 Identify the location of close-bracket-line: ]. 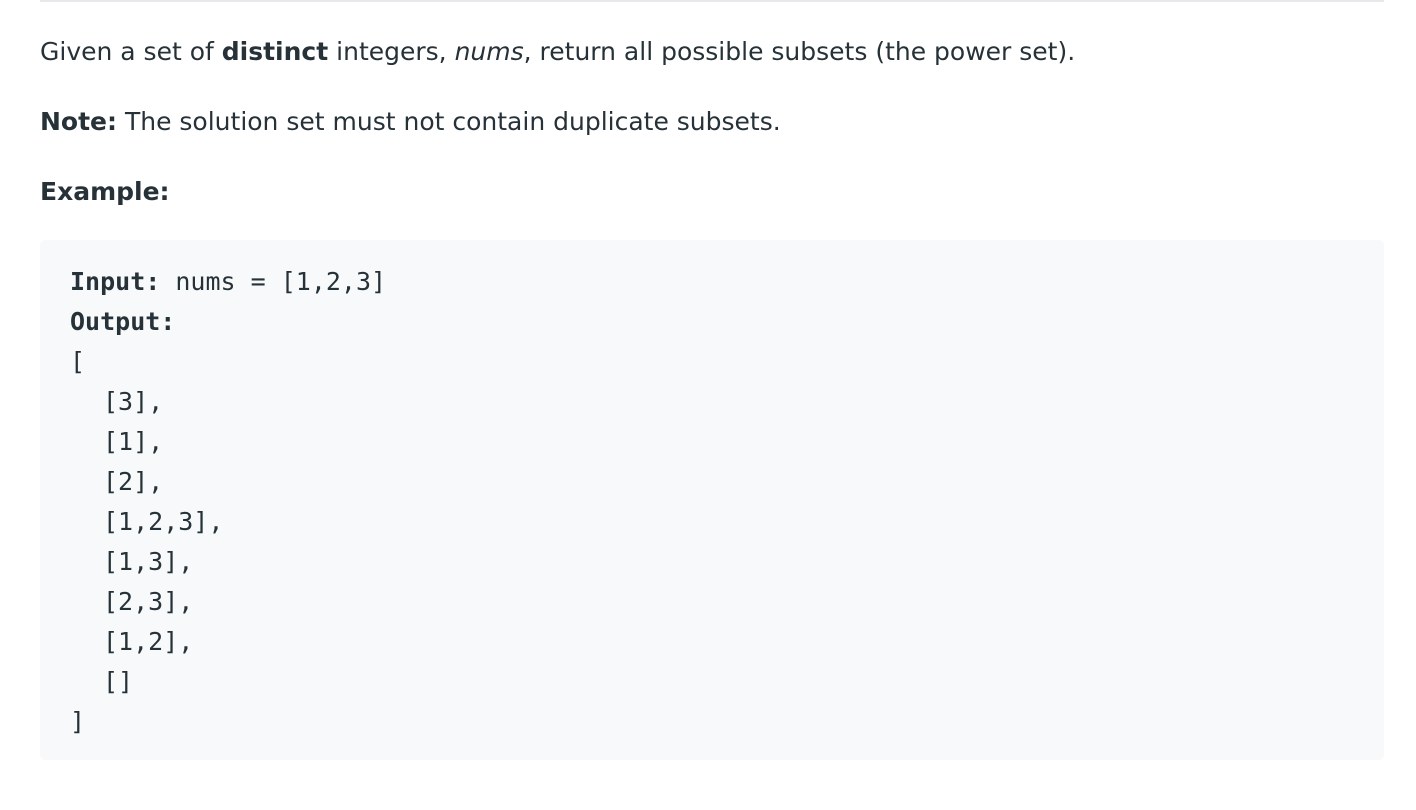
(78, 721).